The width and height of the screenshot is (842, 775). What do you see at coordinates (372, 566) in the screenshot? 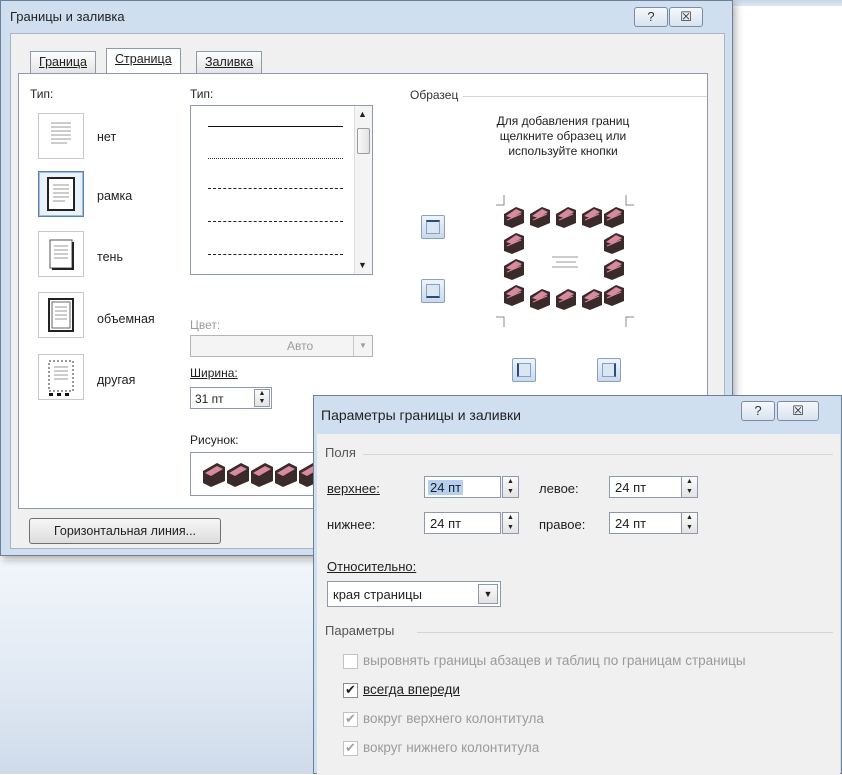
I see `relative-to-label: Относительно:` at bounding box center [372, 566].